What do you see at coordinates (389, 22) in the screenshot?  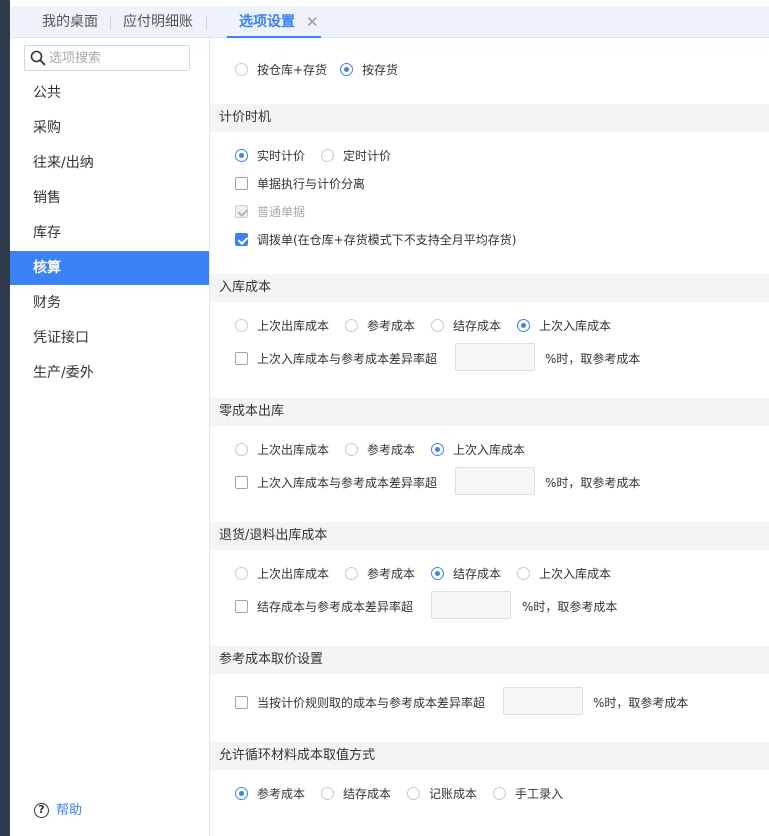 I see `tab-bar: 我的桌面 应付明细账 选项设置 ✕` at bounding box center [389, 22].